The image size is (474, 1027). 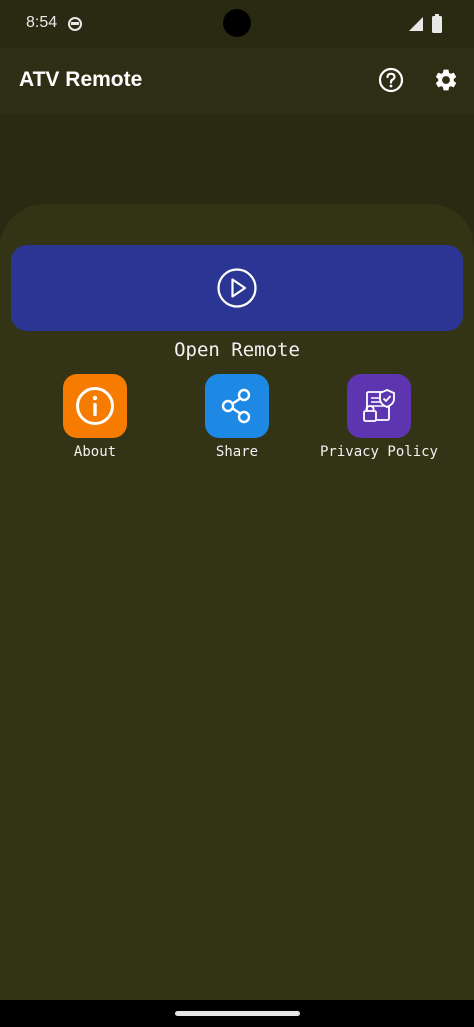 What do you see at coordinates (42, 22) in the screenshot?
I see `status-time: 8:54` at bounding box center [42, 22].